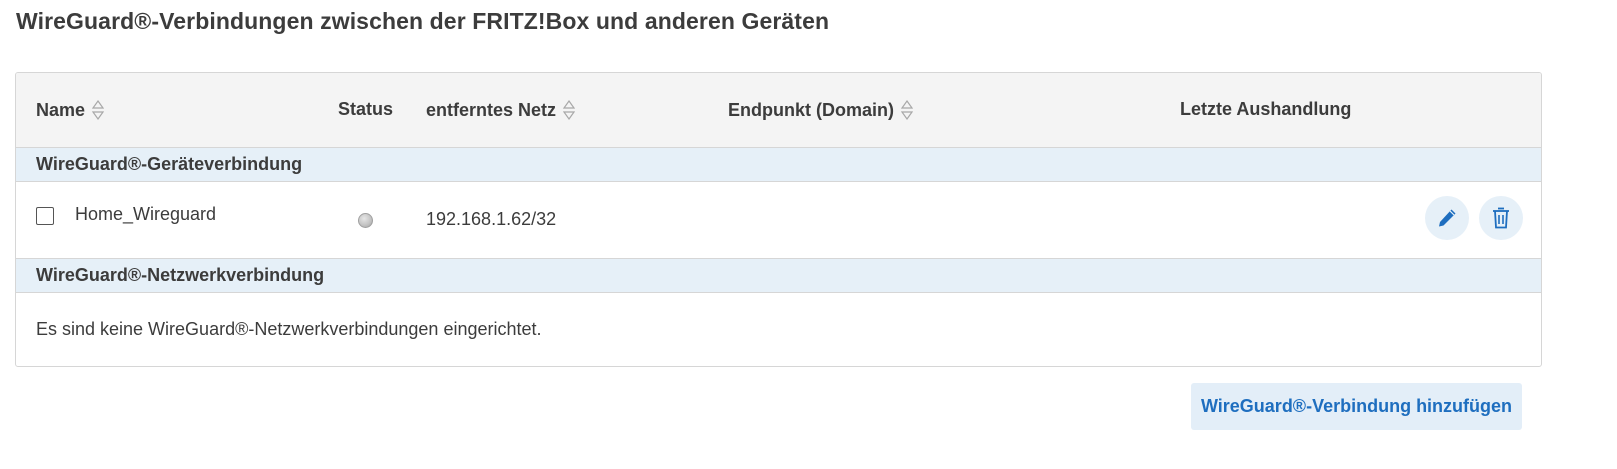 The image size is (1617, 469). I want to click on trash-icon, so click(1501, 218).